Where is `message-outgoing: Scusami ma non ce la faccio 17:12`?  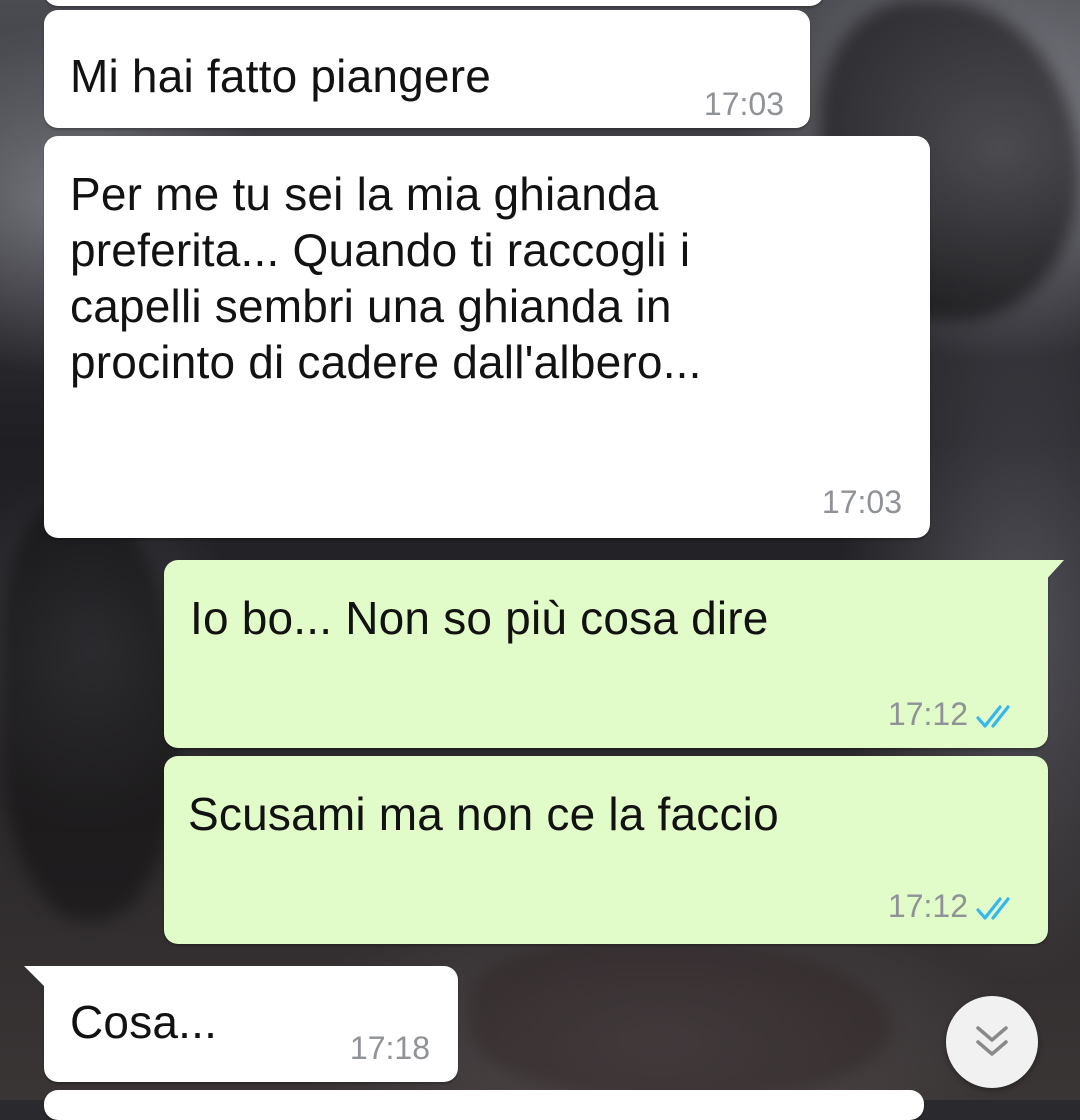 message-outgoing: Scusami ma non ce la faccio 17:12 is located at coordinates (606, 850).